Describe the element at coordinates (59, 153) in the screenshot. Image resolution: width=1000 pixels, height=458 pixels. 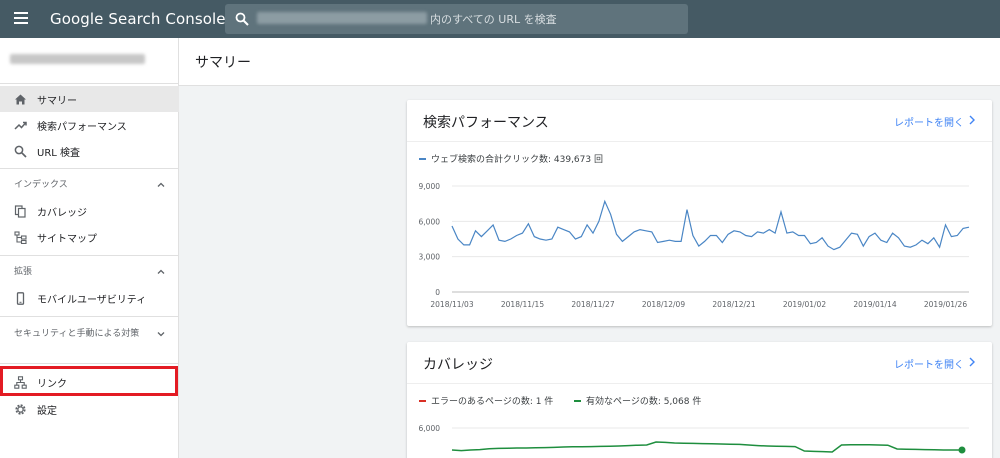
I see `sidebar-item-label: URL 検査` at that location.